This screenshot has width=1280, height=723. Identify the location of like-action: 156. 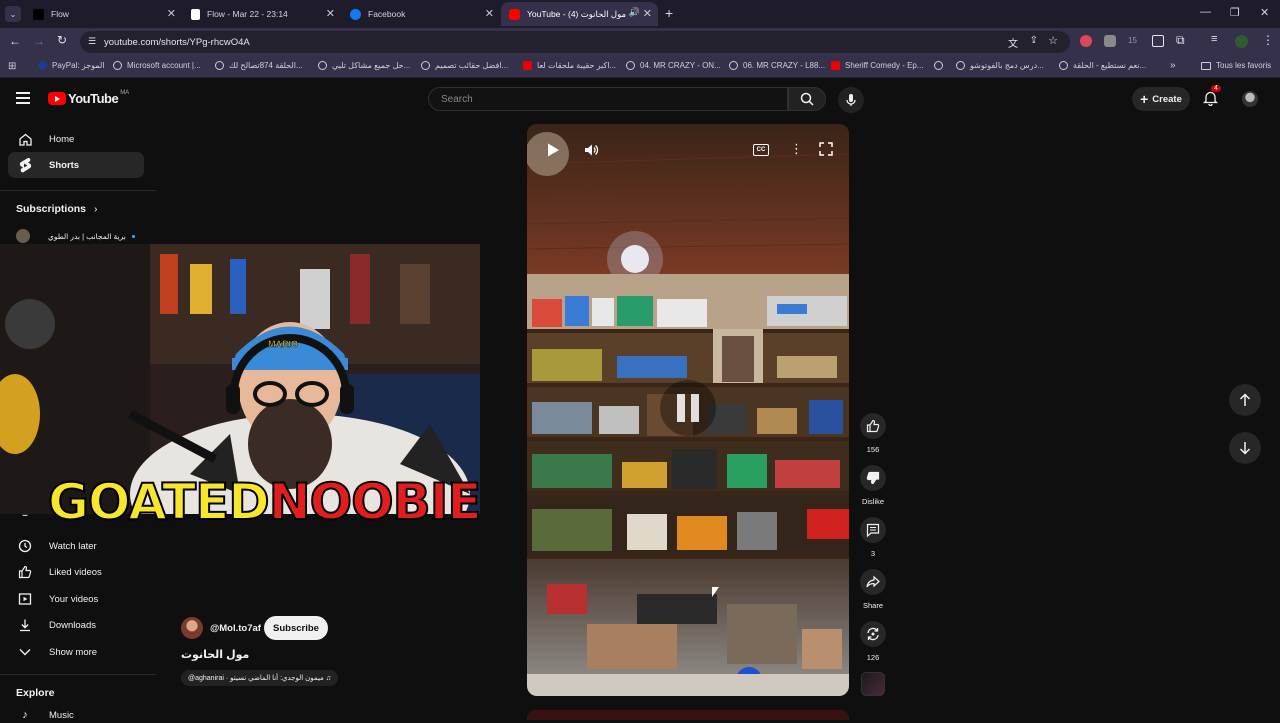
(873, 433).